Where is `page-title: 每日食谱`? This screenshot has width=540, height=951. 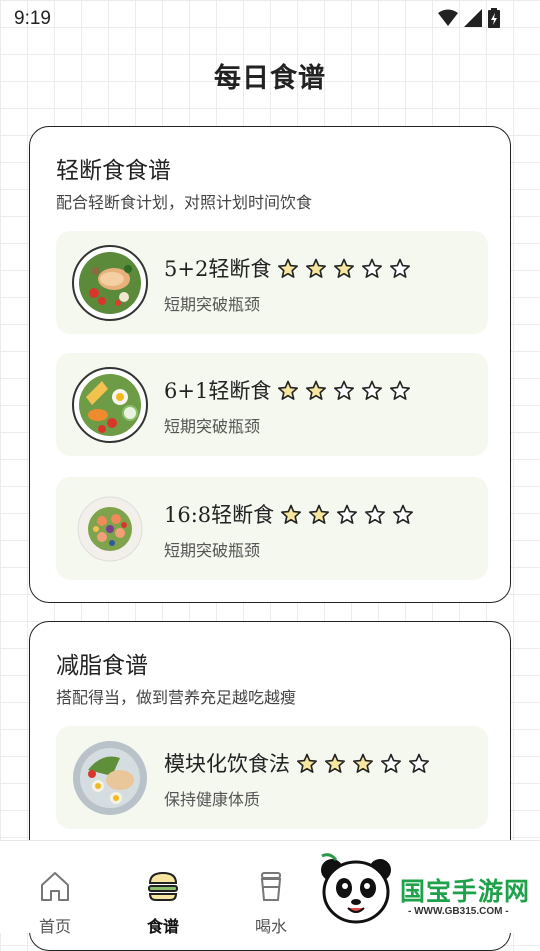
page-title: 每日食谱 is located at coordinates (270, 78).